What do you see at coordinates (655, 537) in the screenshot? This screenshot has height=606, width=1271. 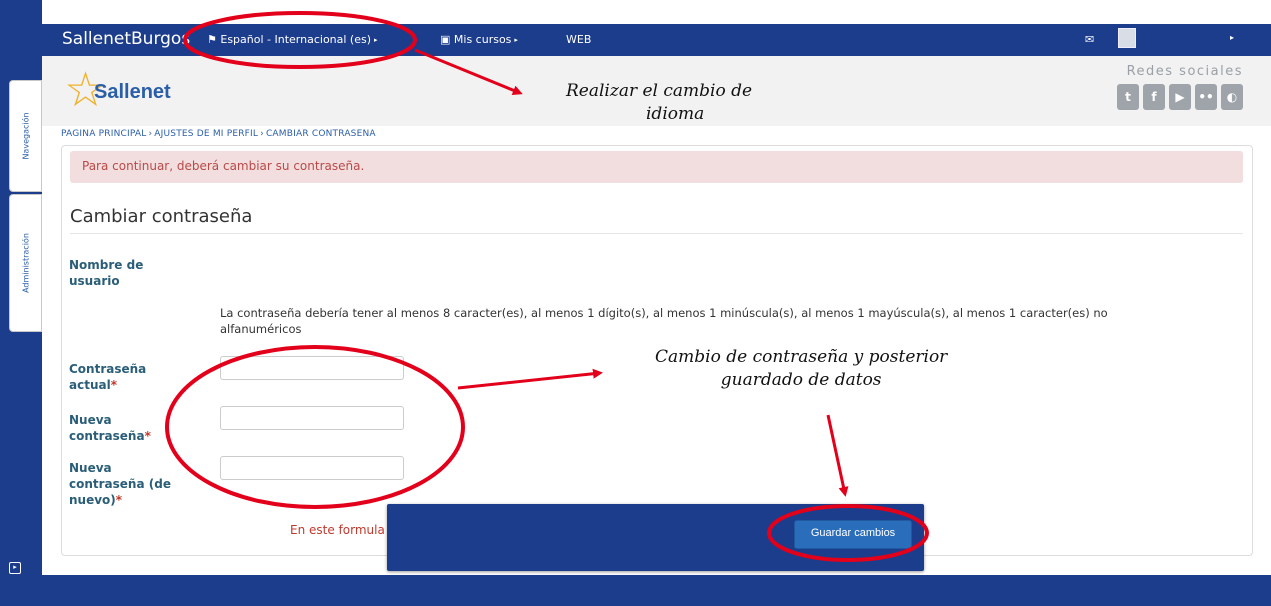 I see `sticky-save-bar: Guardar cambios` at bounding box center [655, 537].